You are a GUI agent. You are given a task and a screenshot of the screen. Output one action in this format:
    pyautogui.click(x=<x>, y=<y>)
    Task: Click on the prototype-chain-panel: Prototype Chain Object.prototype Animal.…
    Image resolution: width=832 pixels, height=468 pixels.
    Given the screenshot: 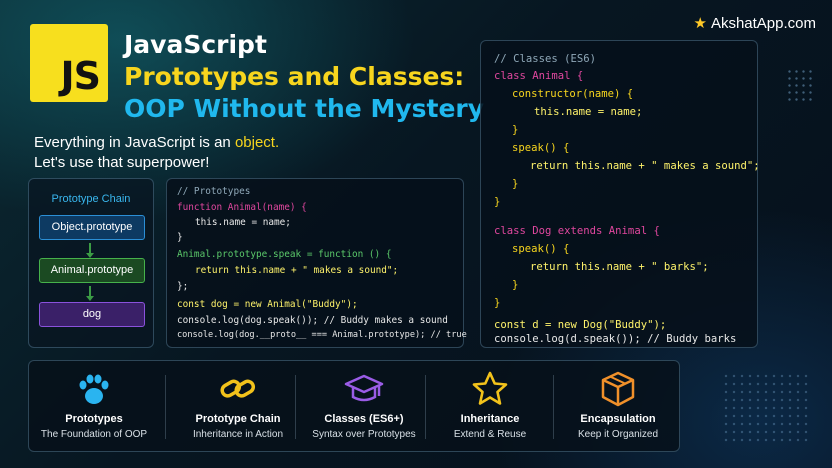 What is the action you would take?
    pyautogui.click(x=91, y=263)
    